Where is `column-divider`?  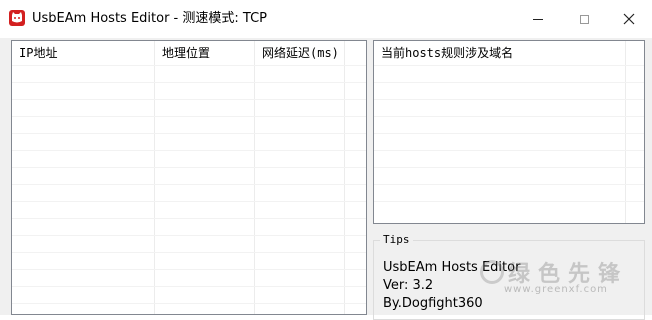
column-divider is located at coordinates (625, 132).